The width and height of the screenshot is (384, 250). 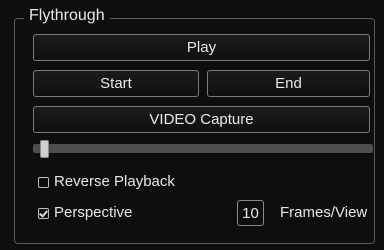 I want to click on flythrough-slider-thumb, so click(x=44, y=149).